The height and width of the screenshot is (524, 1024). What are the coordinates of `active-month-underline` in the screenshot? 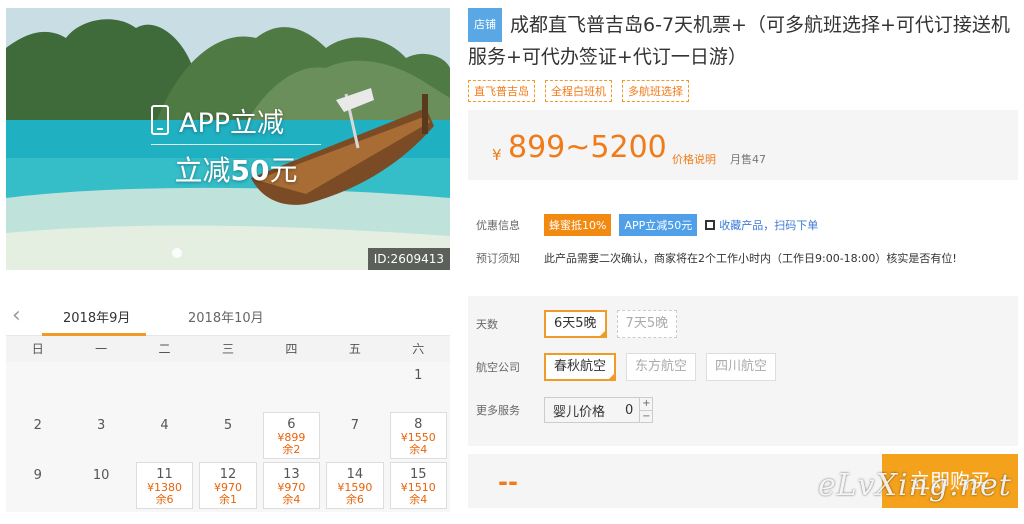 It's located at (94, 334).